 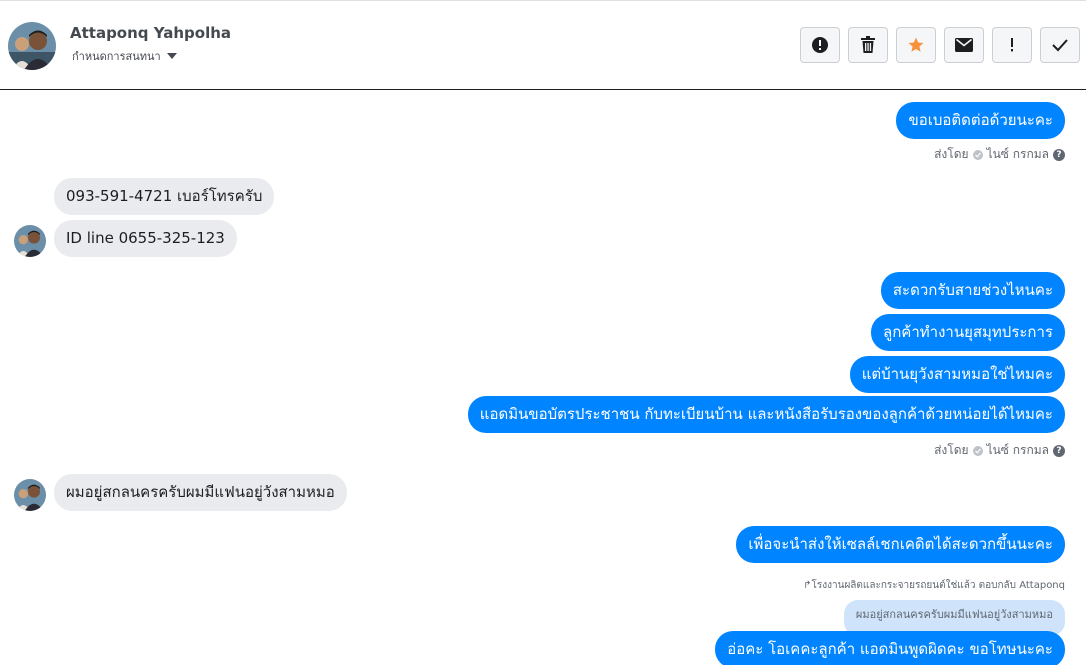 What do you see at coordinates (968, 332) in the screenshot?
I see `outgoing-message: ลูกค้าทำงานยุสมุทประการ` at bounding box center [968, 332].